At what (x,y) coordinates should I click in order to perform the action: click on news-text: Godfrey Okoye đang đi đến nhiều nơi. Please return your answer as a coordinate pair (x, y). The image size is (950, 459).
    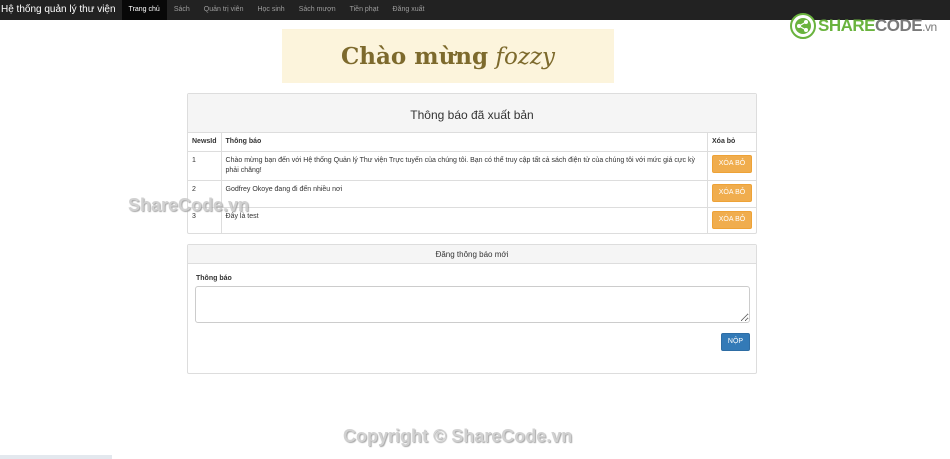
    Looking at the image, I should click on (465, 193).